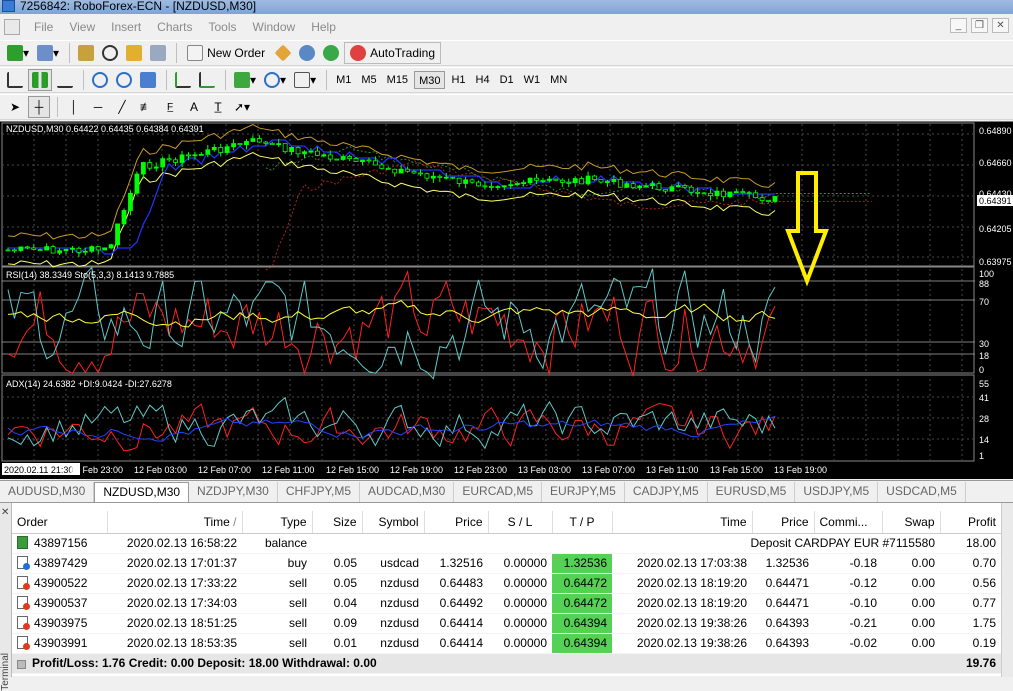 This screenshot has width=1013, height=691. Describe the element at coordinates (174, 643) in the screenshot. I see `cell-time: 2020.02.13 18:53:35` at that location.